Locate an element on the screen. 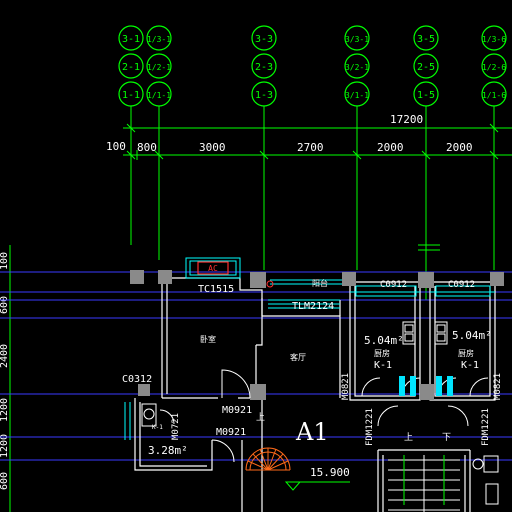  axis-label: 1/2-6 is located at coordinates (494, 67).